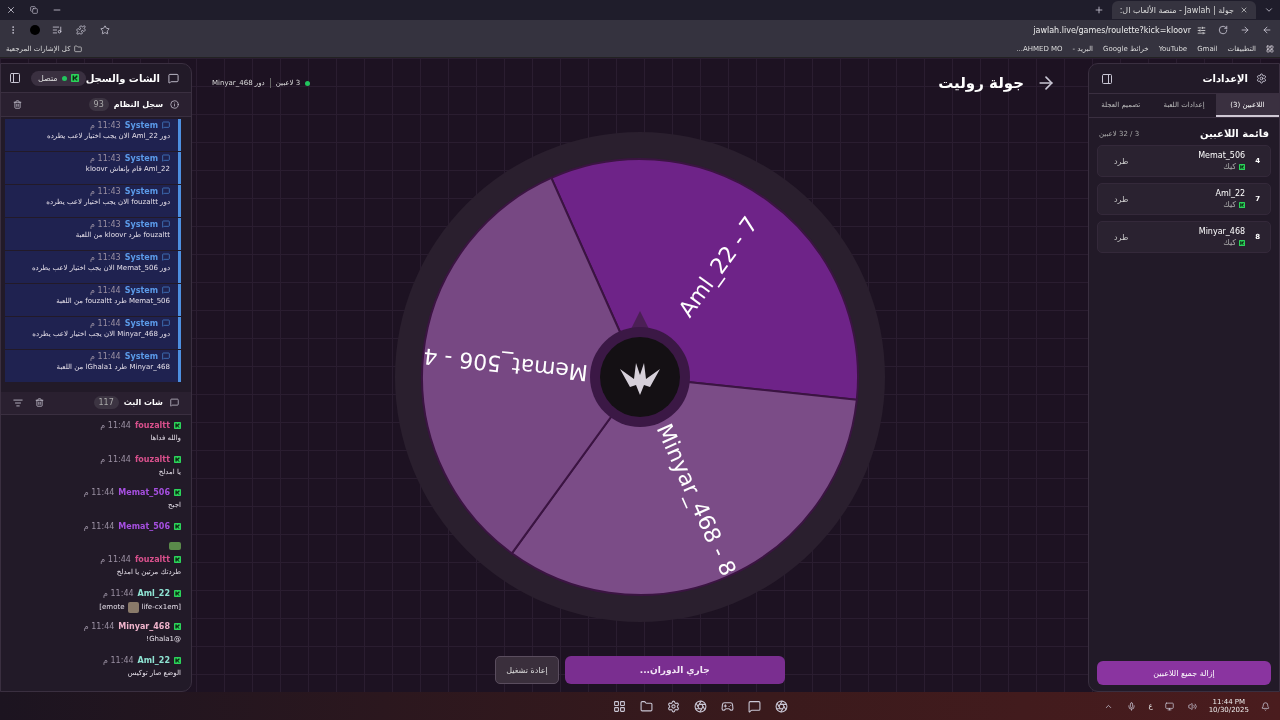 This screenshot has width=1280, height=720. Describe the element at coordinates (981, 83) in the screenshot. I see `page-title: جولة روليت` at that location.